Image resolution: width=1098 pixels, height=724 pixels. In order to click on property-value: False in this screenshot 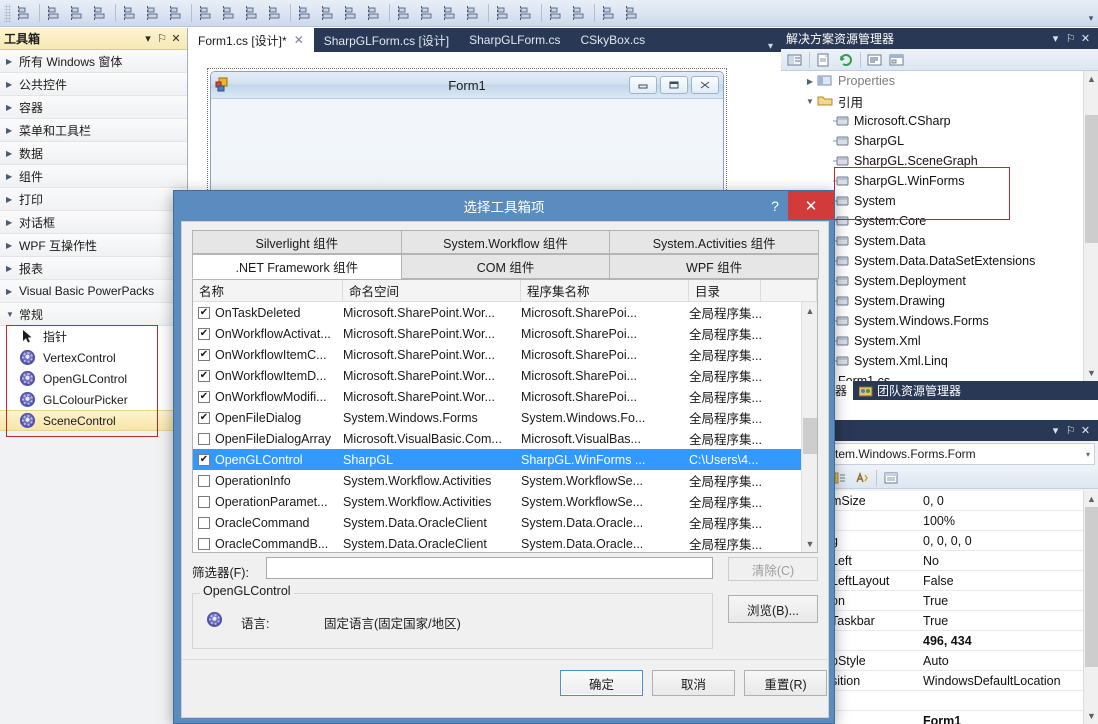, I will do `click(1008, 581)`.